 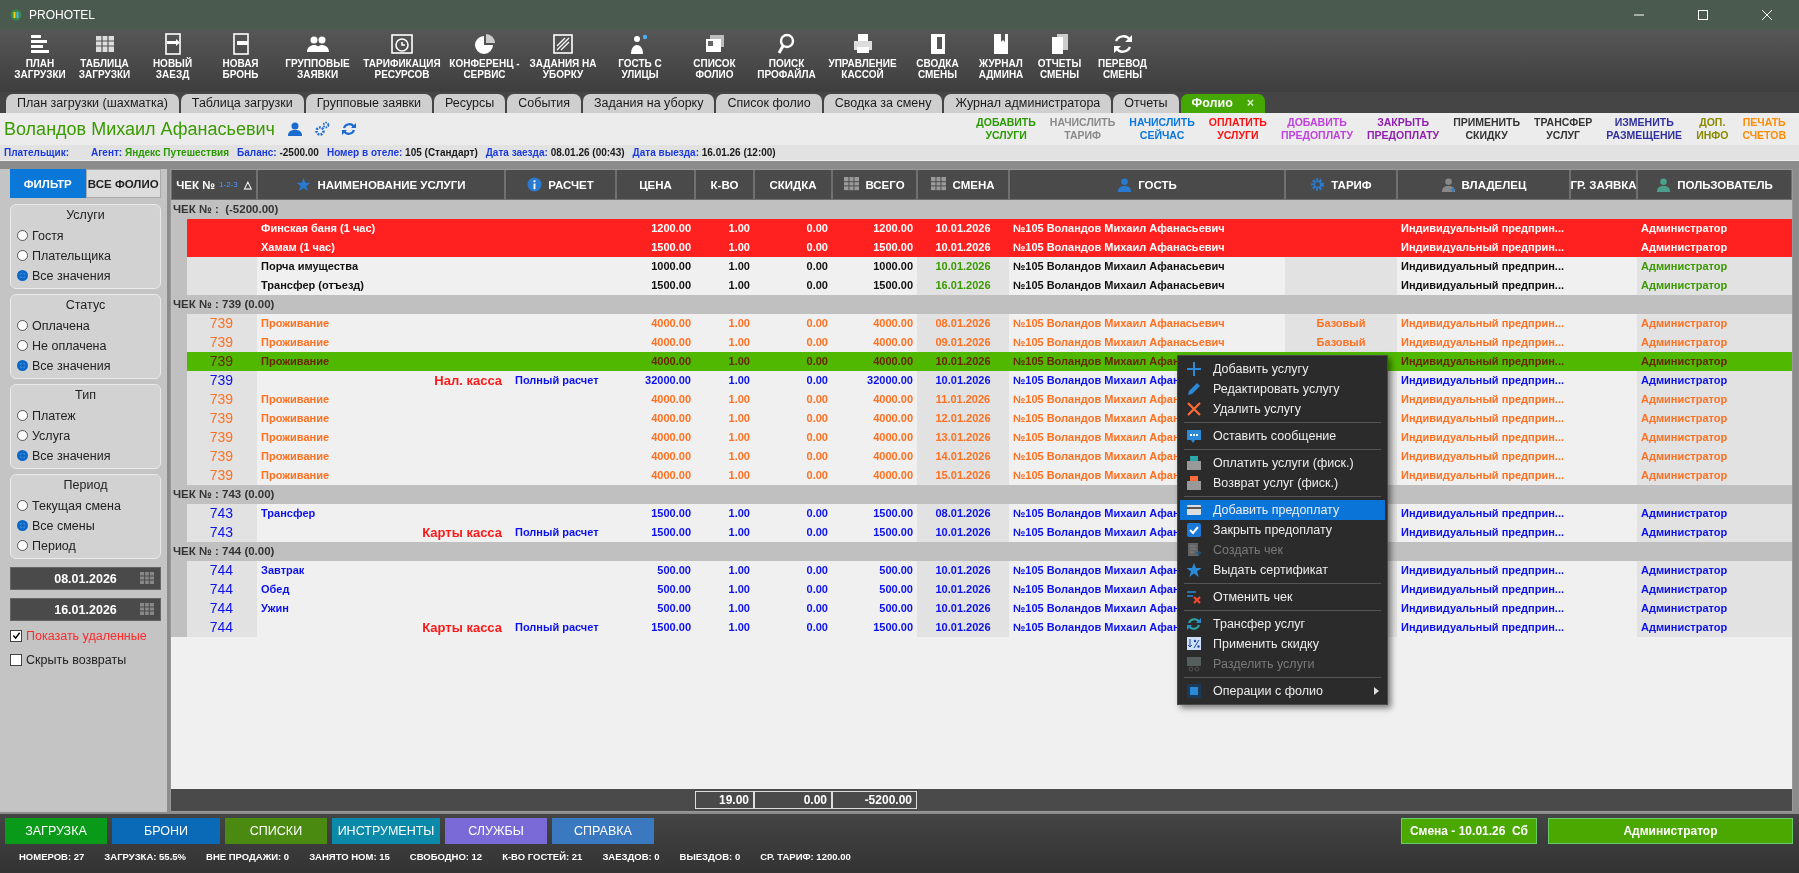 What do you see at coordinates (1028, 103) in the screenshot?
I see `tab: Журнал администратора` at bounding box center [1028, 103].